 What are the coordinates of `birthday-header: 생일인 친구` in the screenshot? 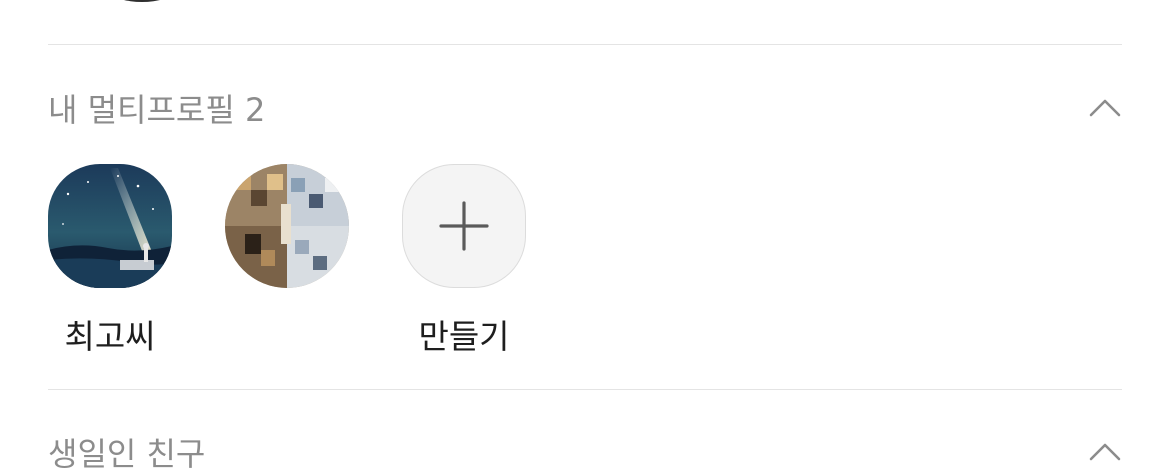 It's located at (585, 452).